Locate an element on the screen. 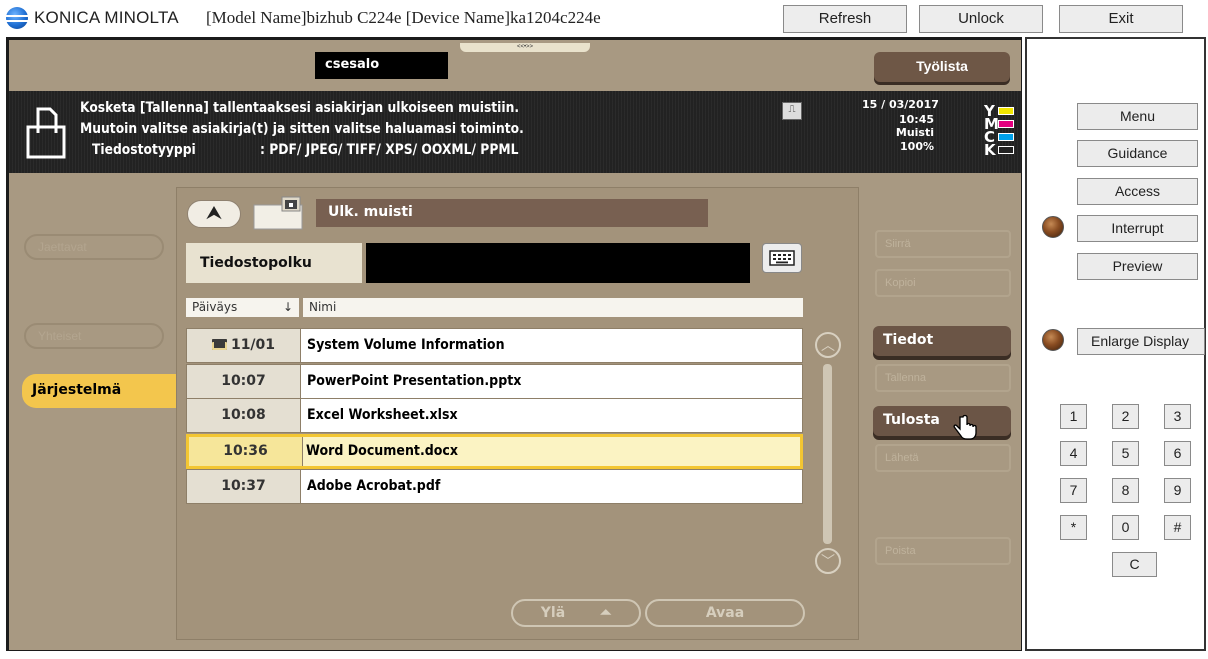 The width and height of the screenshot is (1208, 659). file-name: System Volume Information is located at coordinates (406, 345).